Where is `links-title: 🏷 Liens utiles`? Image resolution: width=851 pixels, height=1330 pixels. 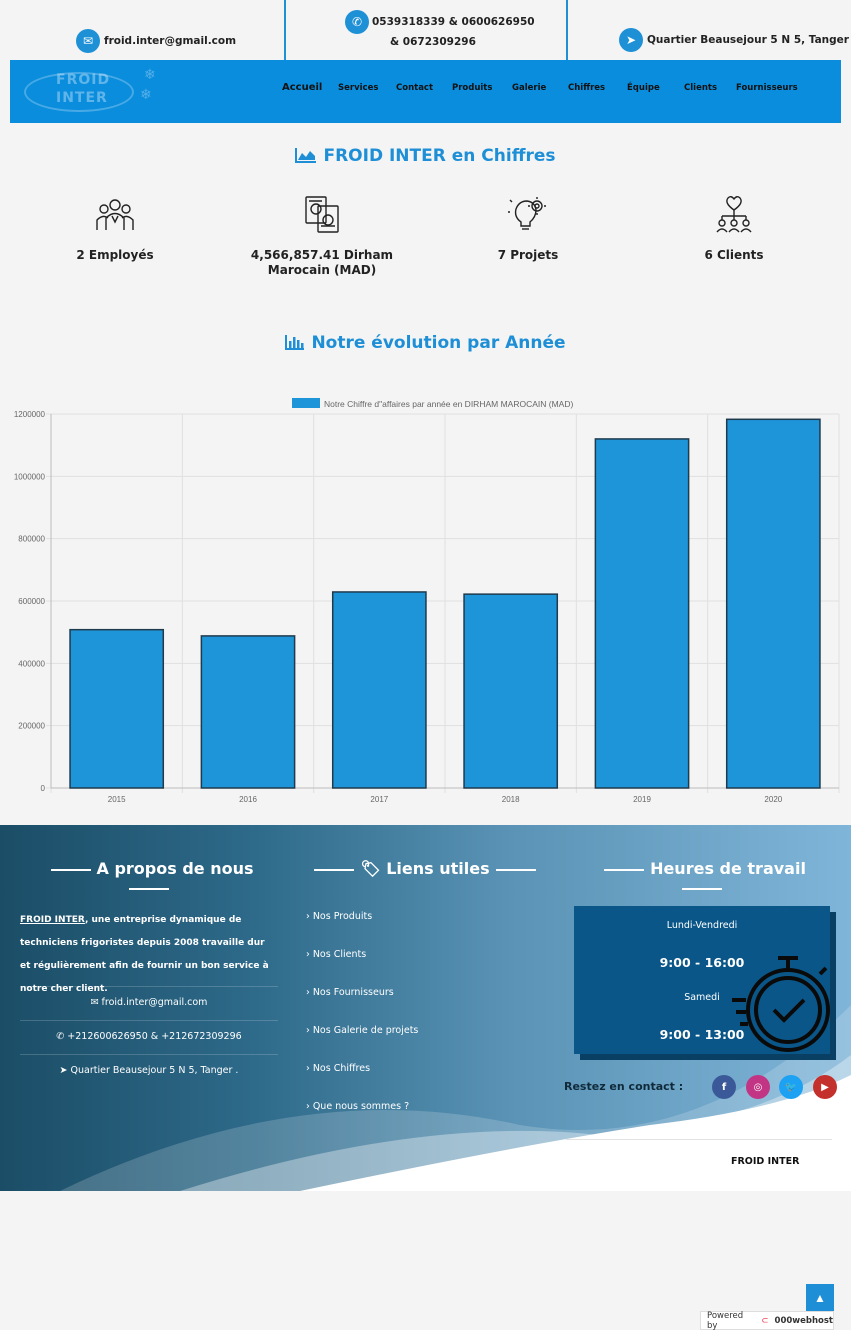 links-title: 🏷 Liens utiles is located at coordinates (425, 868).